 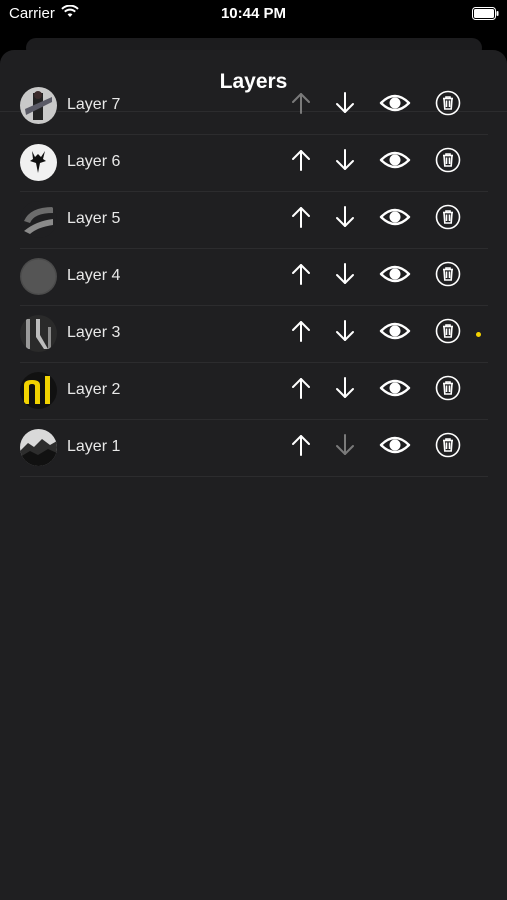 I want to click on layer-row: Layer 3, so click(x=254, y=334).